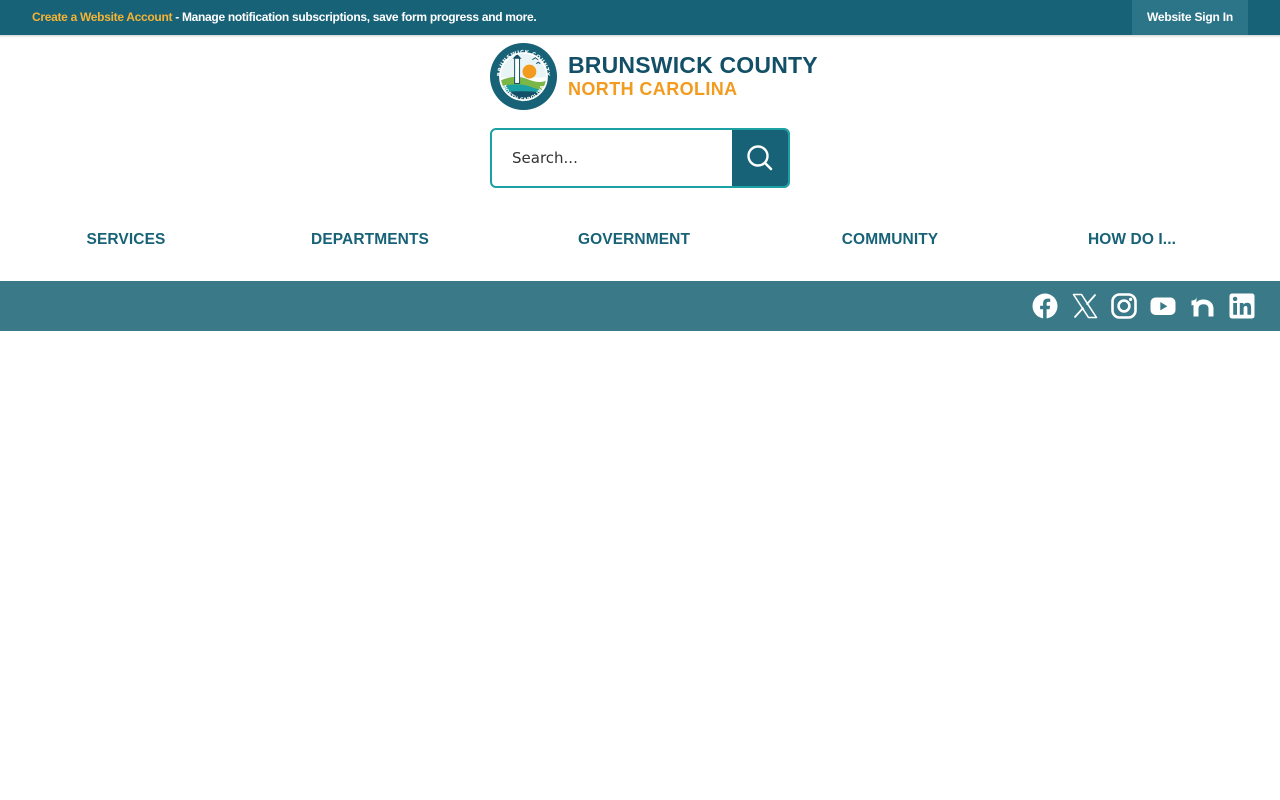 The height and width of the screenshot is (800, 1280). I want to click on nextdoor-icon, so click(1203, 306).